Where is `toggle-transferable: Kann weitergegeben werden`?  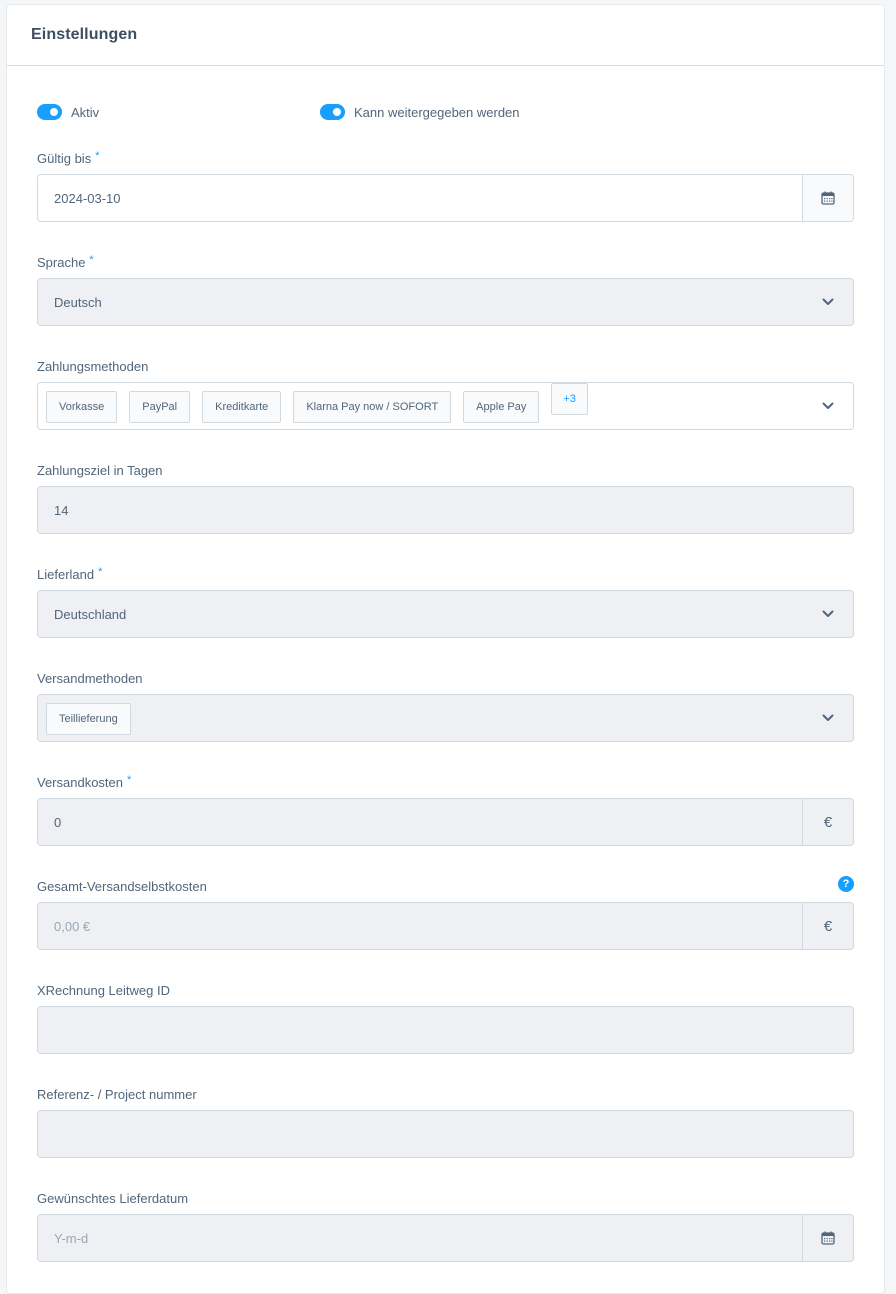 toggle-transferable: Kann weitergegeben werden is located at coordinates (420, 112).